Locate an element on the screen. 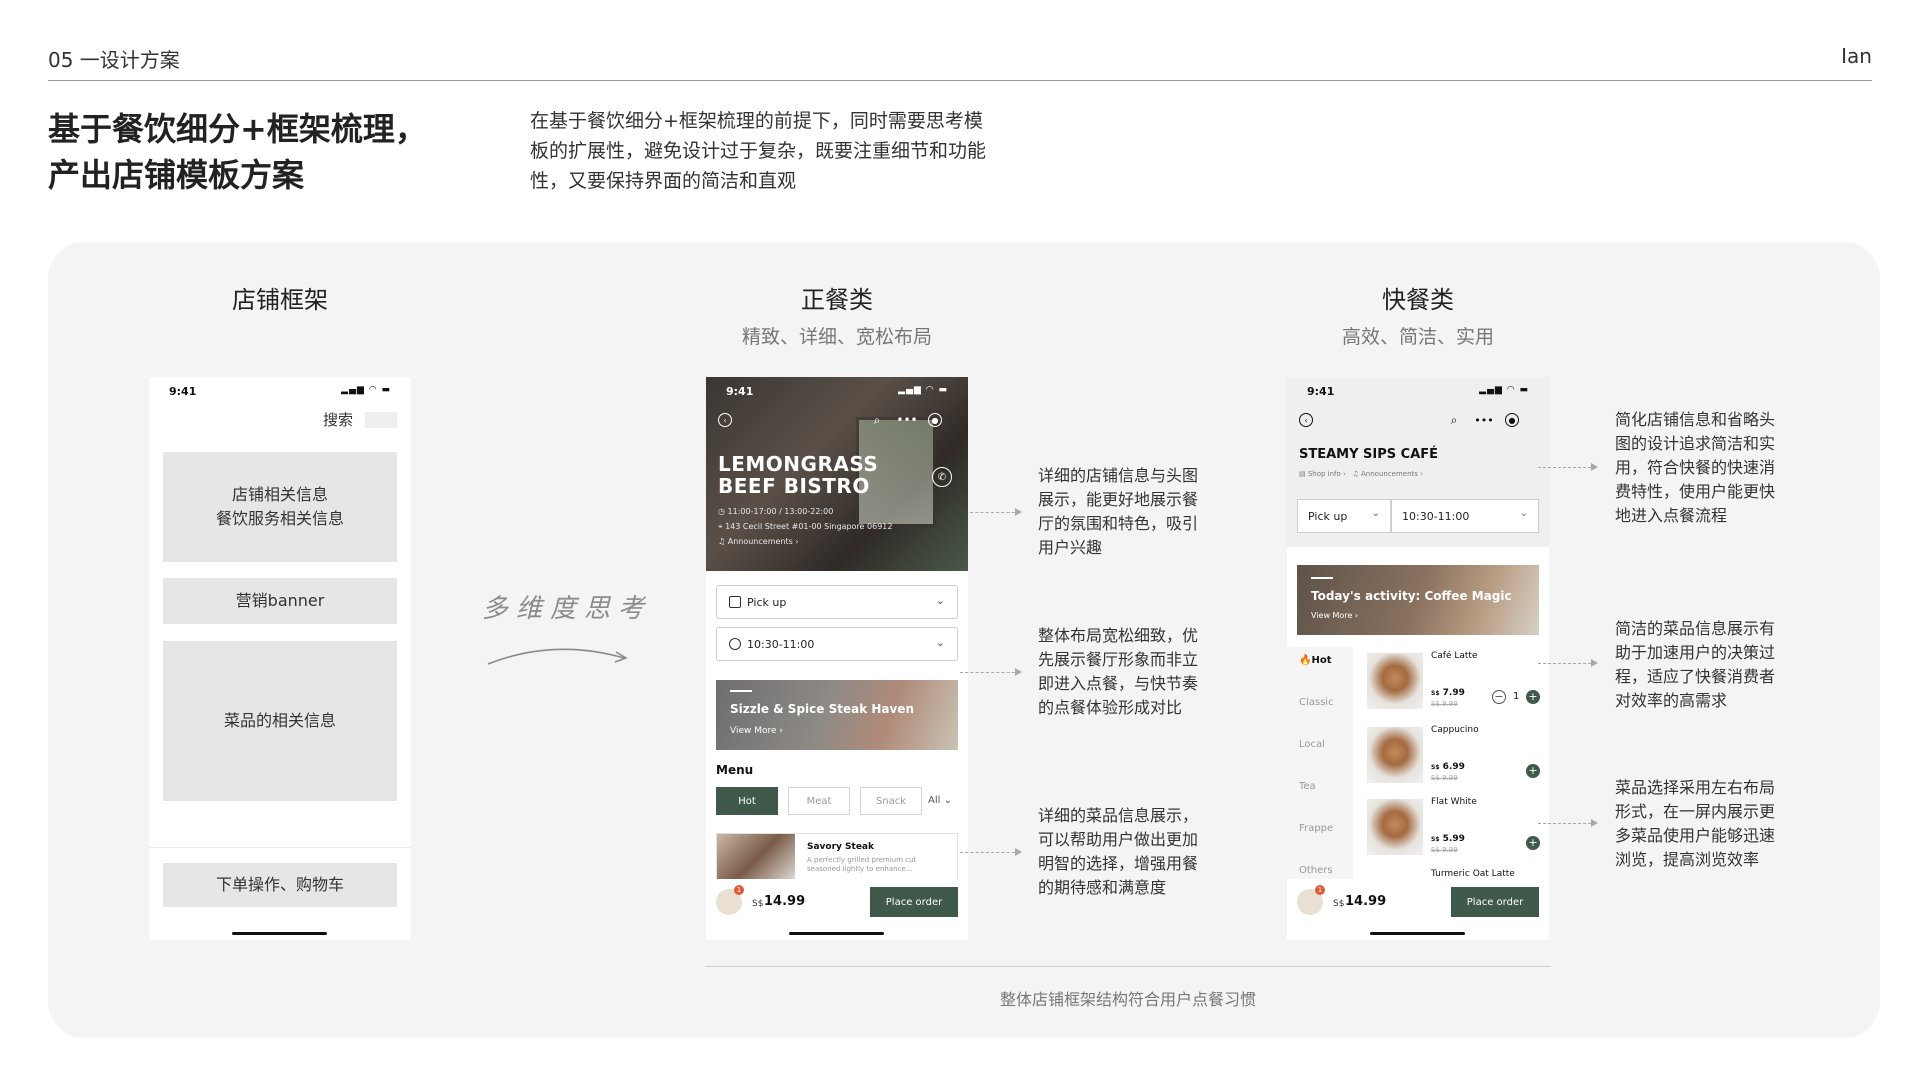 The height and width of the screenshot is (1080, 1920). item-name: Café Latte is located at coordinates (1454, 656).